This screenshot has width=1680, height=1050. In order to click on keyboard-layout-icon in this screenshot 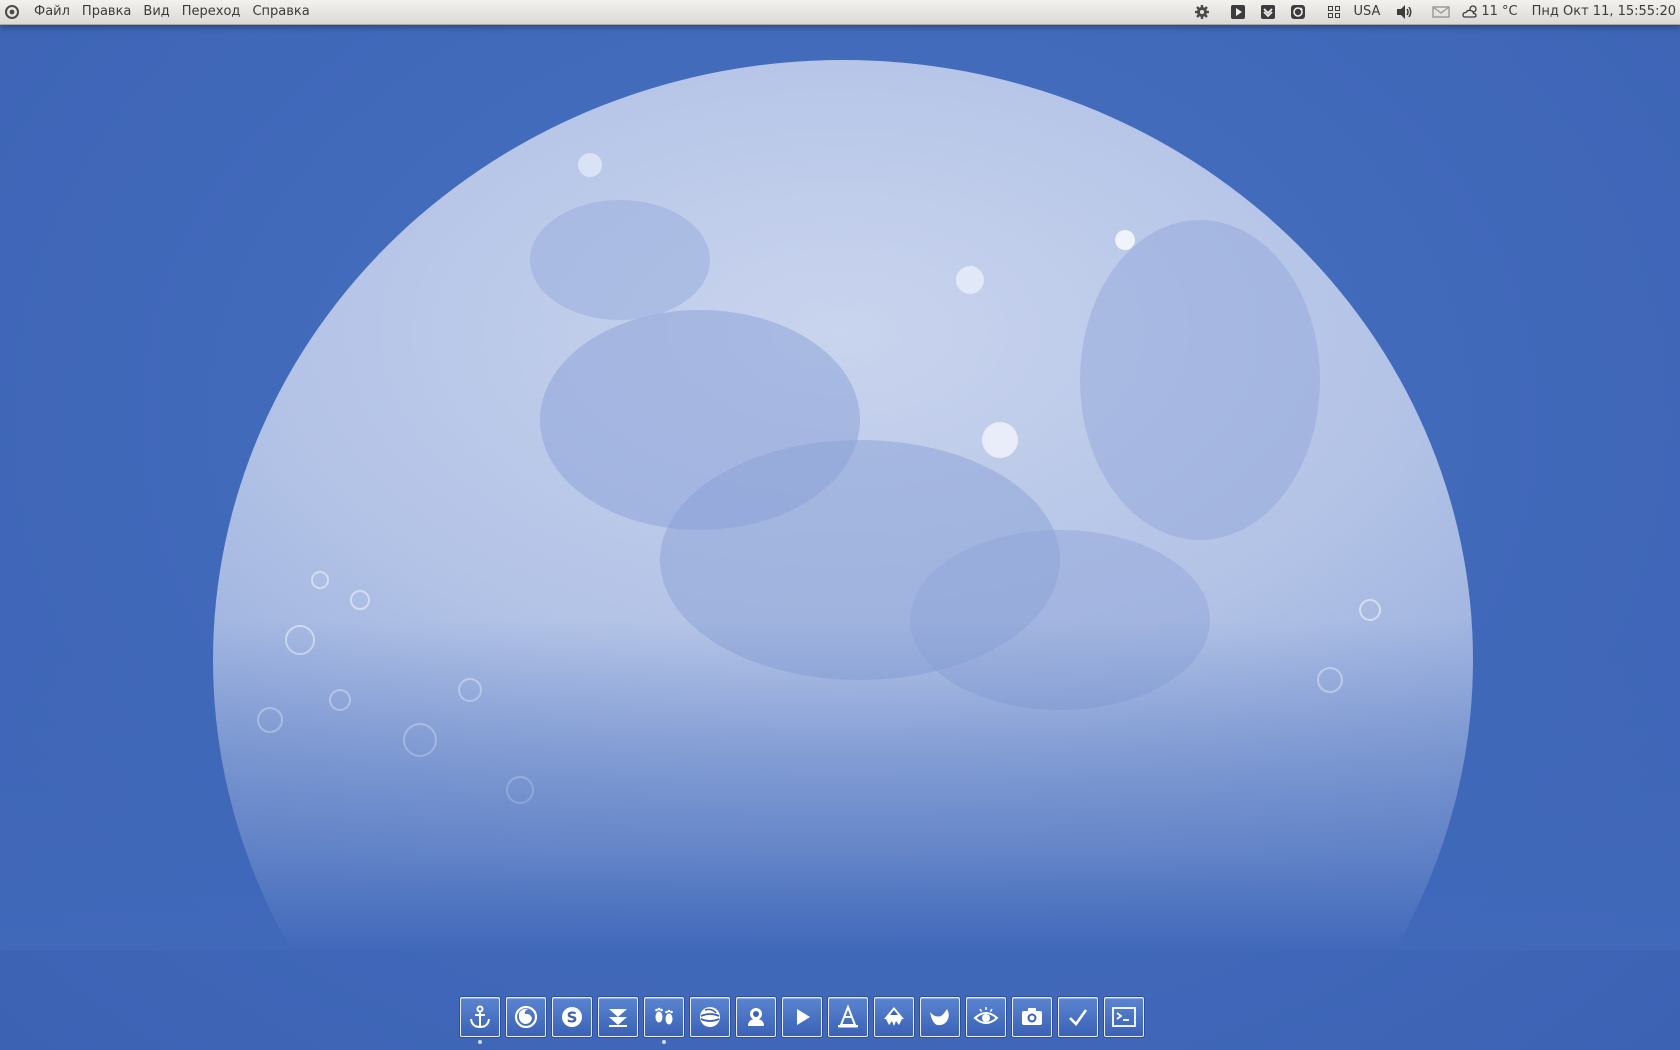, I will do `click(1334, 12)`.